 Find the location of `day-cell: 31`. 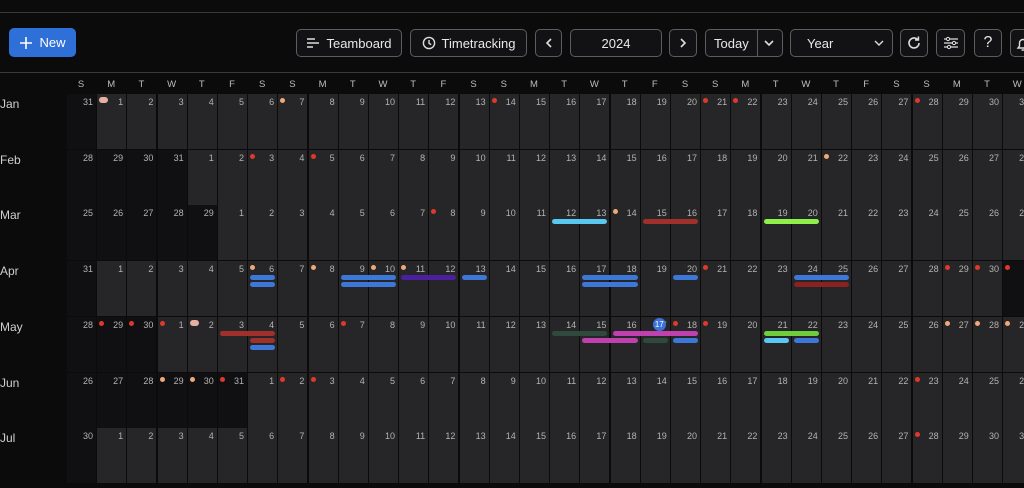

day-cell: 31 is located at coordinates (172, 177).